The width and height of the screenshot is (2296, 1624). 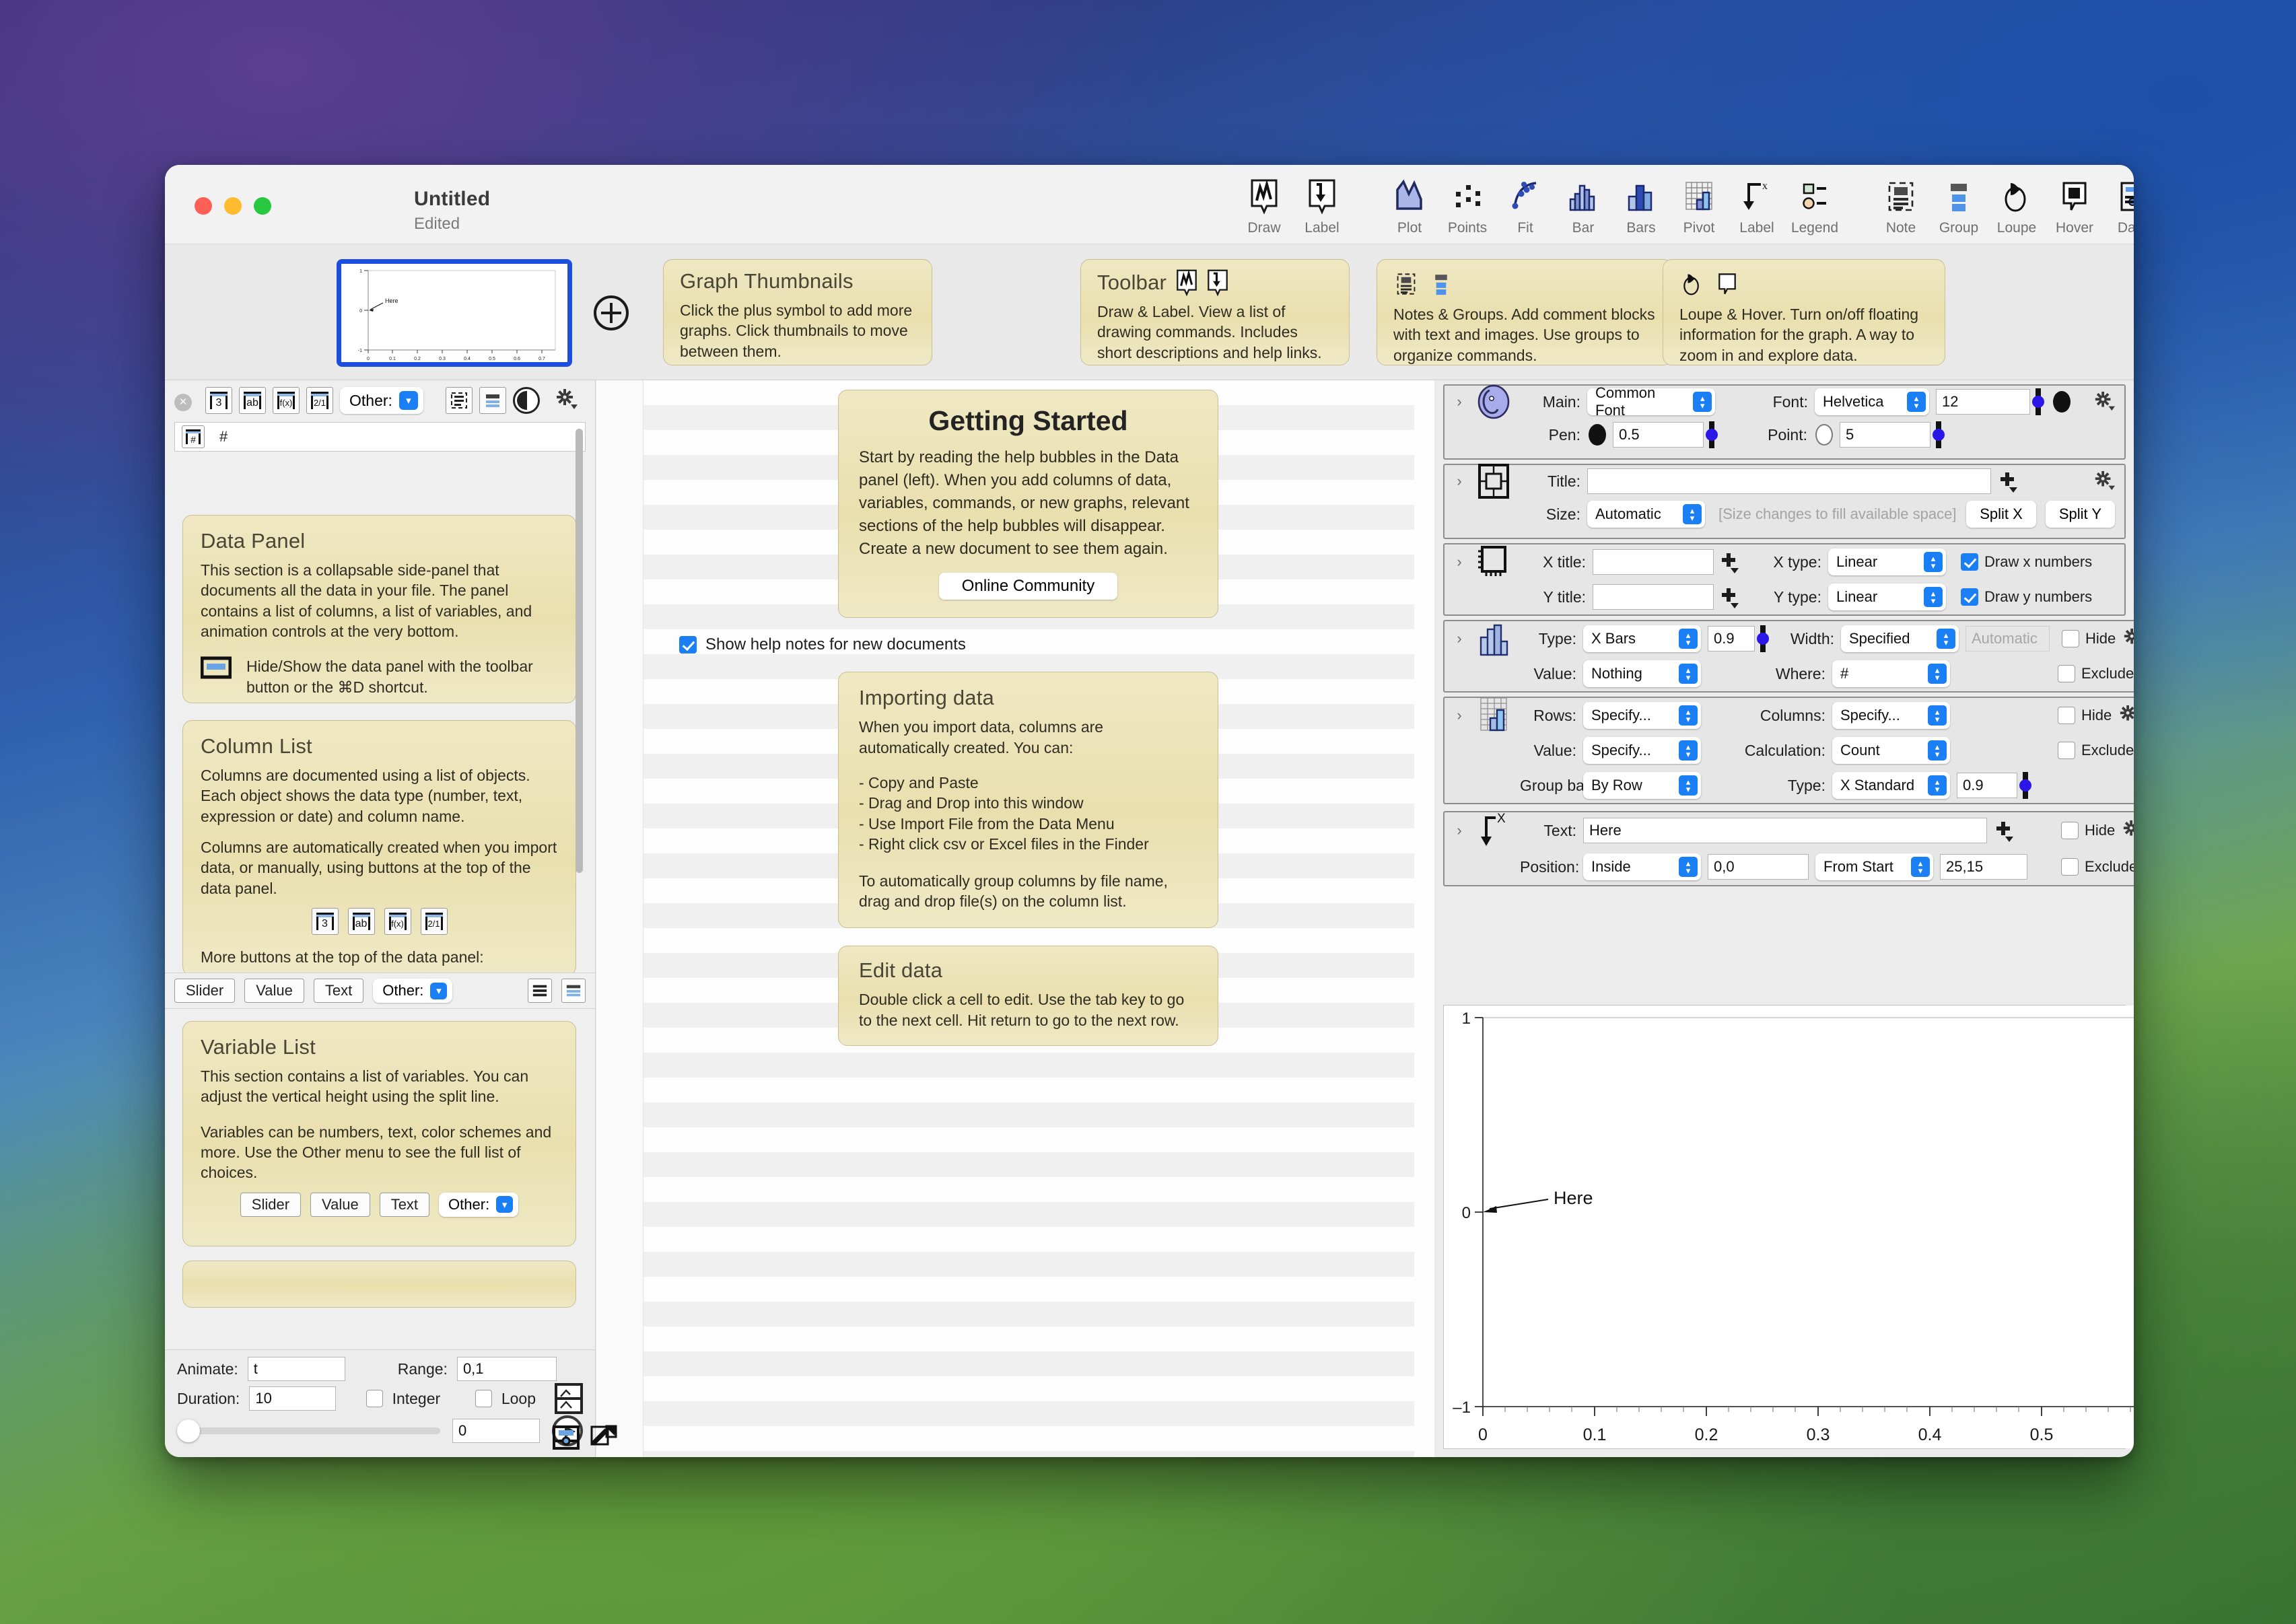 What do you see at coordinates (1874, 866) in the screenshot?
I see `label-from-popup: From Start ▴ ▾` at bounding box center [1874, 866].